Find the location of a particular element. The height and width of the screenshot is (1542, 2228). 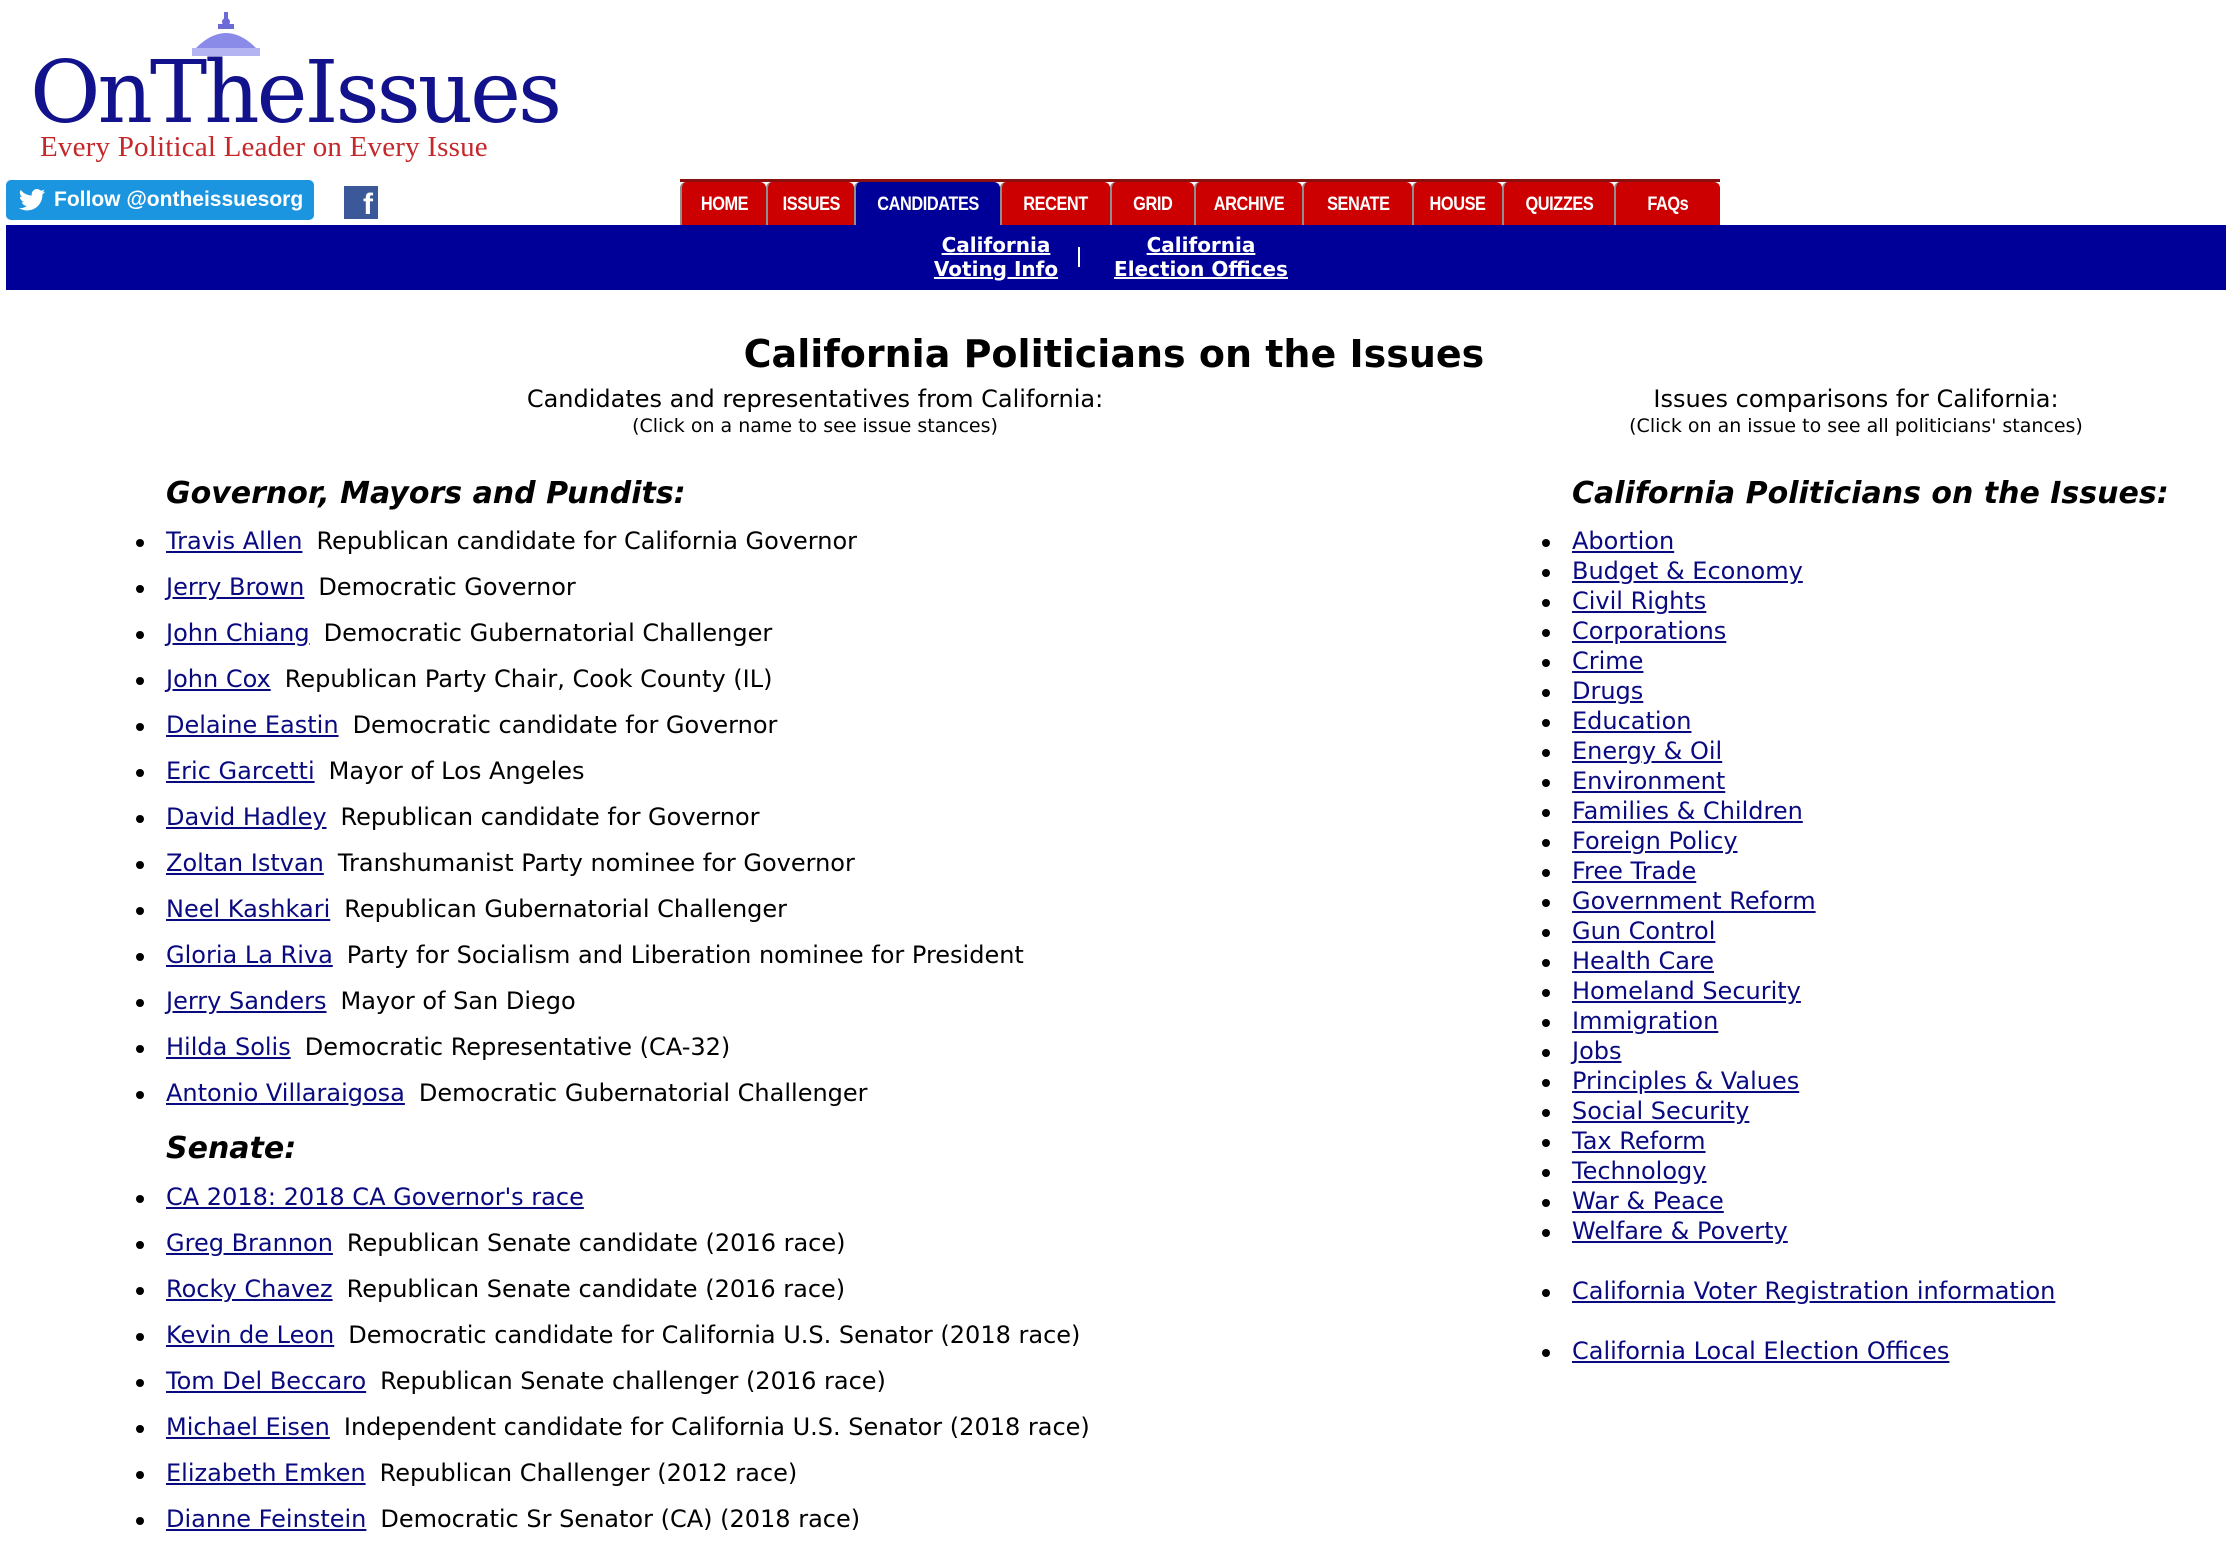

california-election-offices-link: California Election Offices is located at coordinates (1201, 257).